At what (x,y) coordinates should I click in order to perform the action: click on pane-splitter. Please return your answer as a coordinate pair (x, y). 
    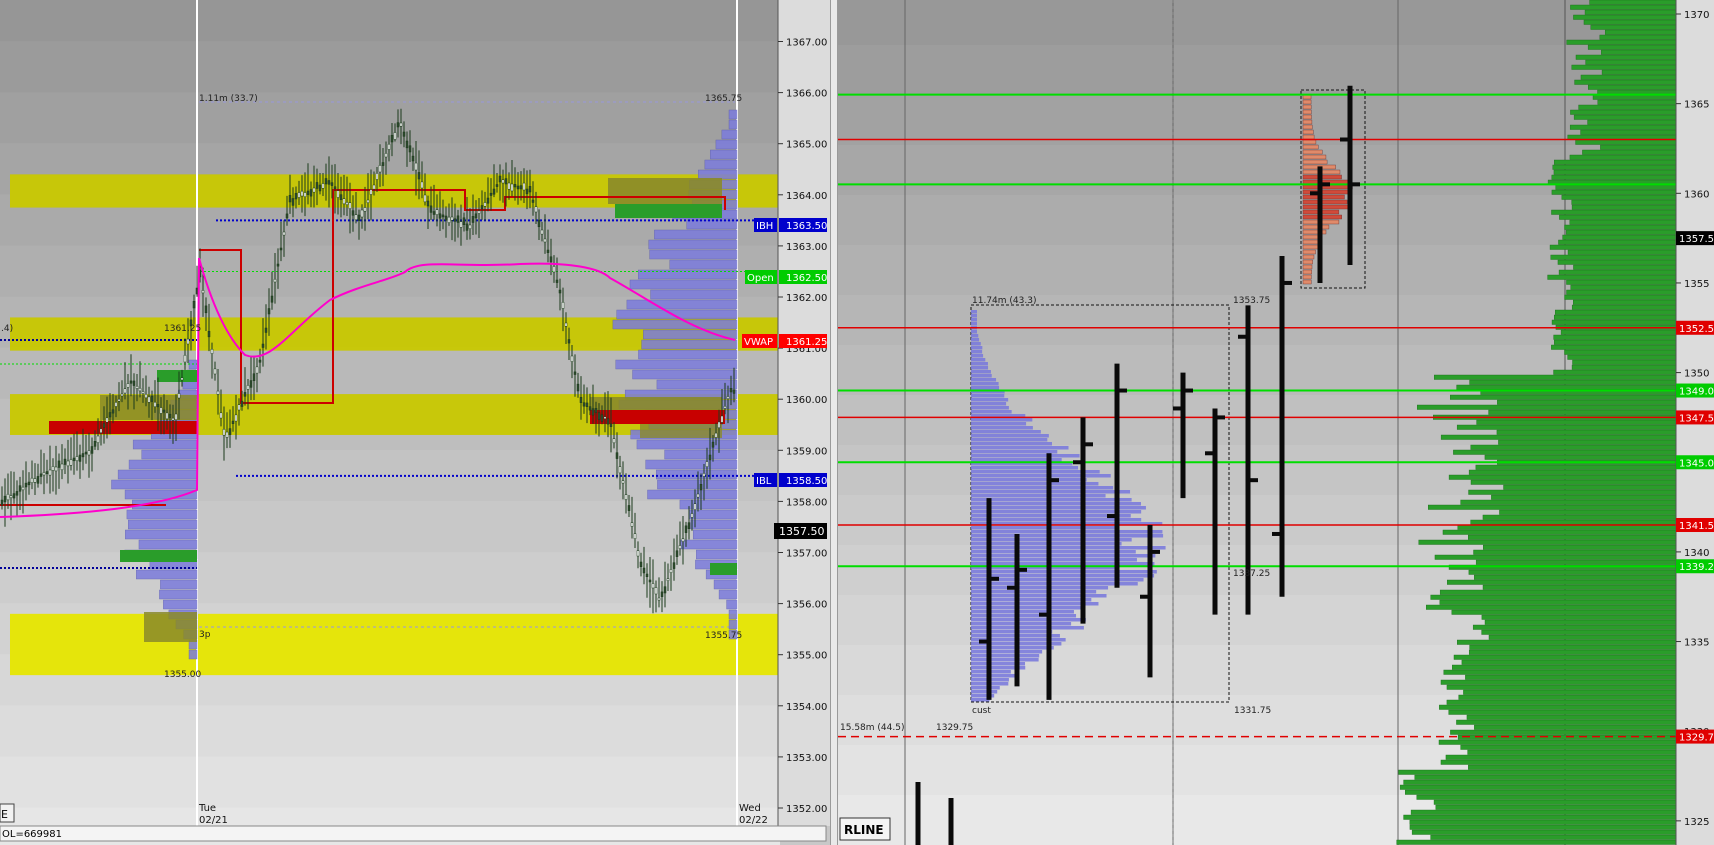
    Looking at the image, I should click on (834, 422).